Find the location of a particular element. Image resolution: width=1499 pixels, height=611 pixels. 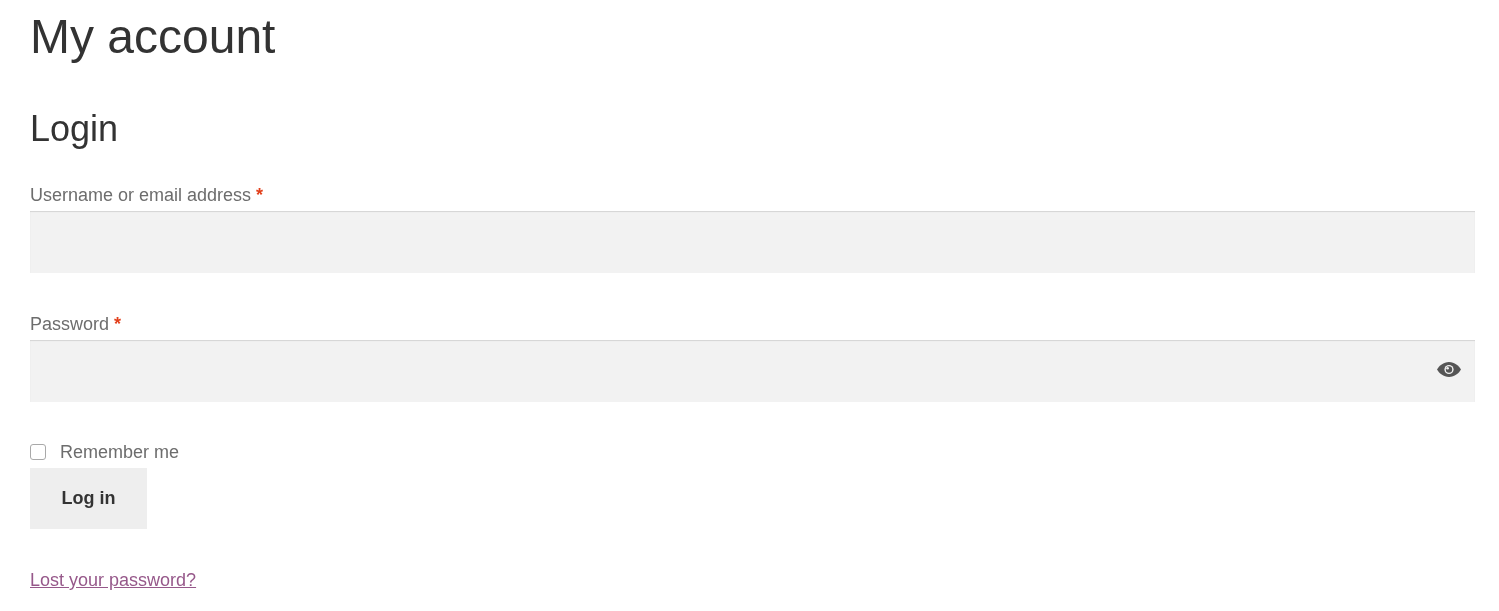

checkbox-label: Remember me is located at coordinates (120, 452).